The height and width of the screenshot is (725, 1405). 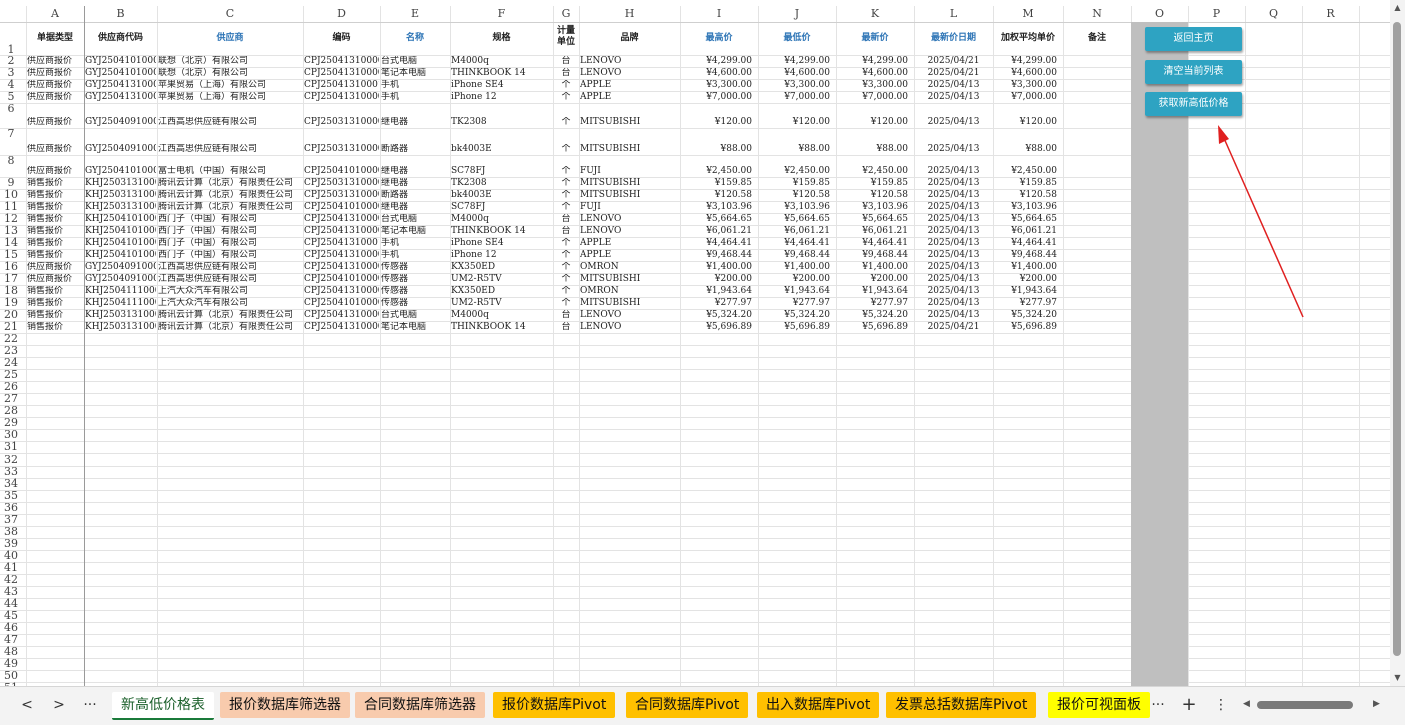 I want to click on cell-e: 断路器, so click(x=415, y=149).